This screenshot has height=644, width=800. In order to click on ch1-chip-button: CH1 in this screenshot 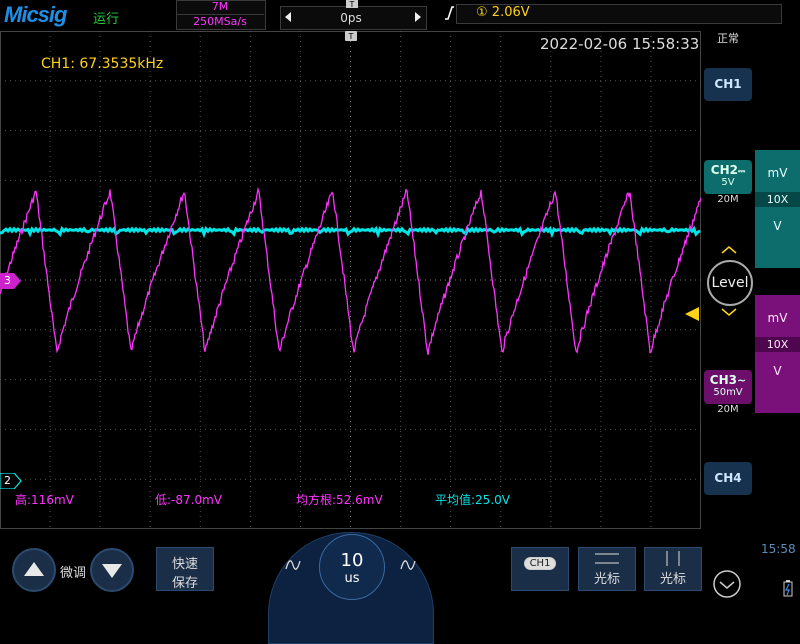, I will do `click(540, 569)`.